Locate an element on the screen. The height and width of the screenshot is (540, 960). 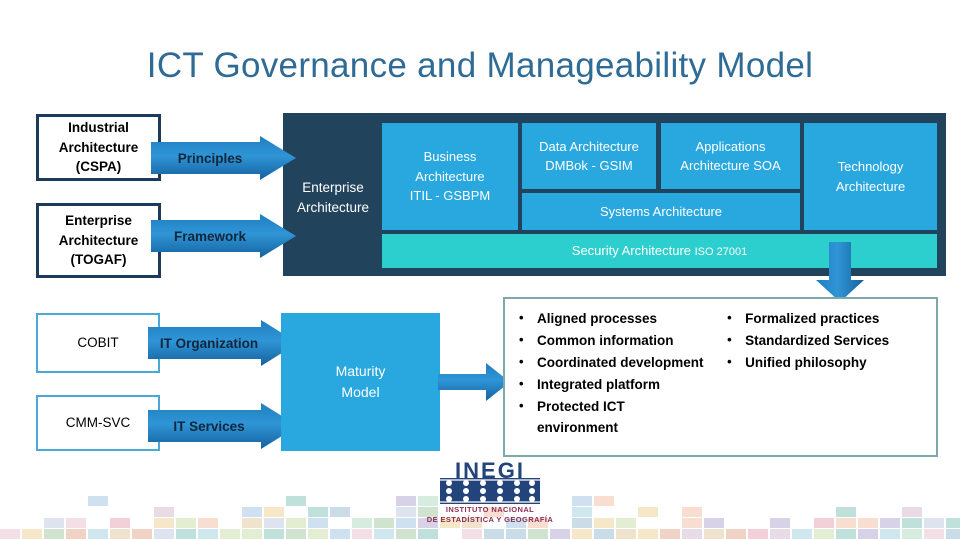
tile-technology-architecture: Technology Architecture is located at coordinates (870, 176).